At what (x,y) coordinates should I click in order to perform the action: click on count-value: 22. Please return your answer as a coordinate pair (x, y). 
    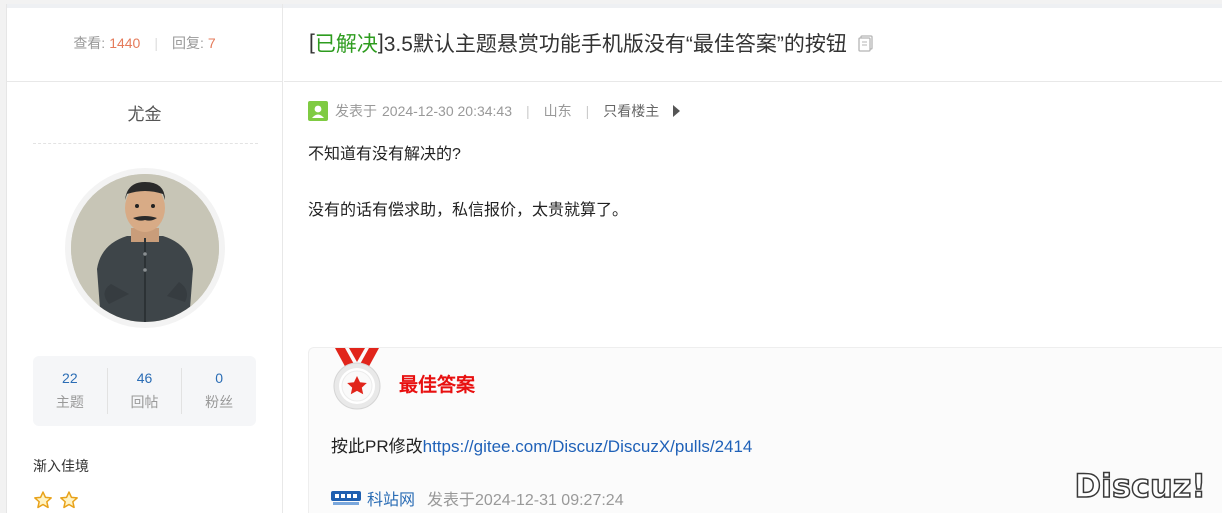
    Looking at the image, I should click on (70, 378).